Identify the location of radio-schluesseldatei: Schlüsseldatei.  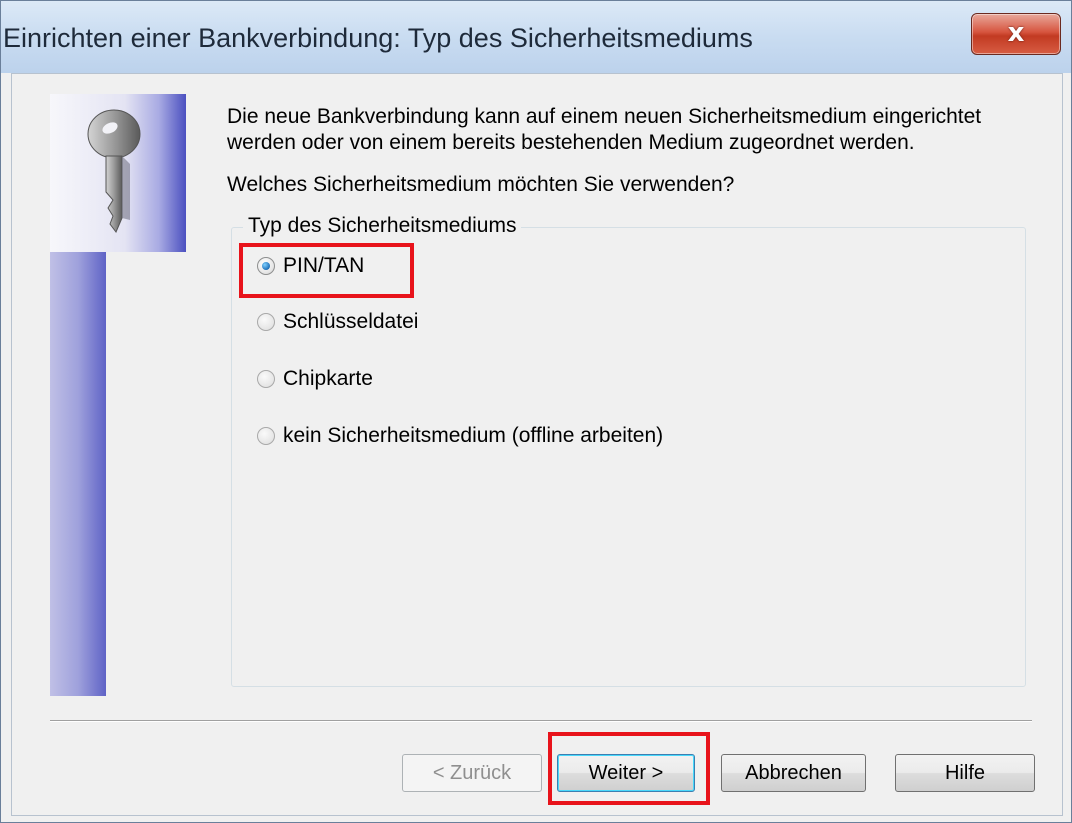
(337, 322).